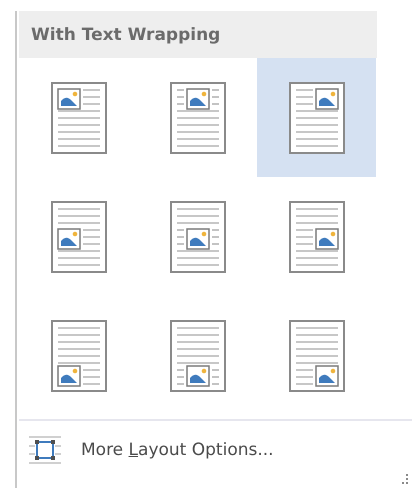  What do you see at coordinates (405, 479) in the screenshot?
I see `resize-grip-icon` at bounding box center [405, 479].